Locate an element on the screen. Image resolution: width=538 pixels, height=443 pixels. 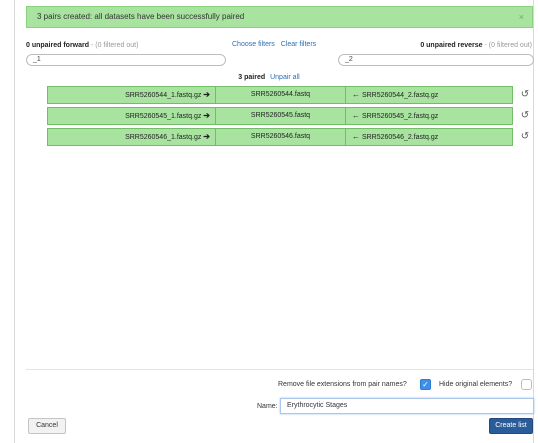
unpaired-reverse-title: 0 unpaired reverse is located at coordinates (451, 45).